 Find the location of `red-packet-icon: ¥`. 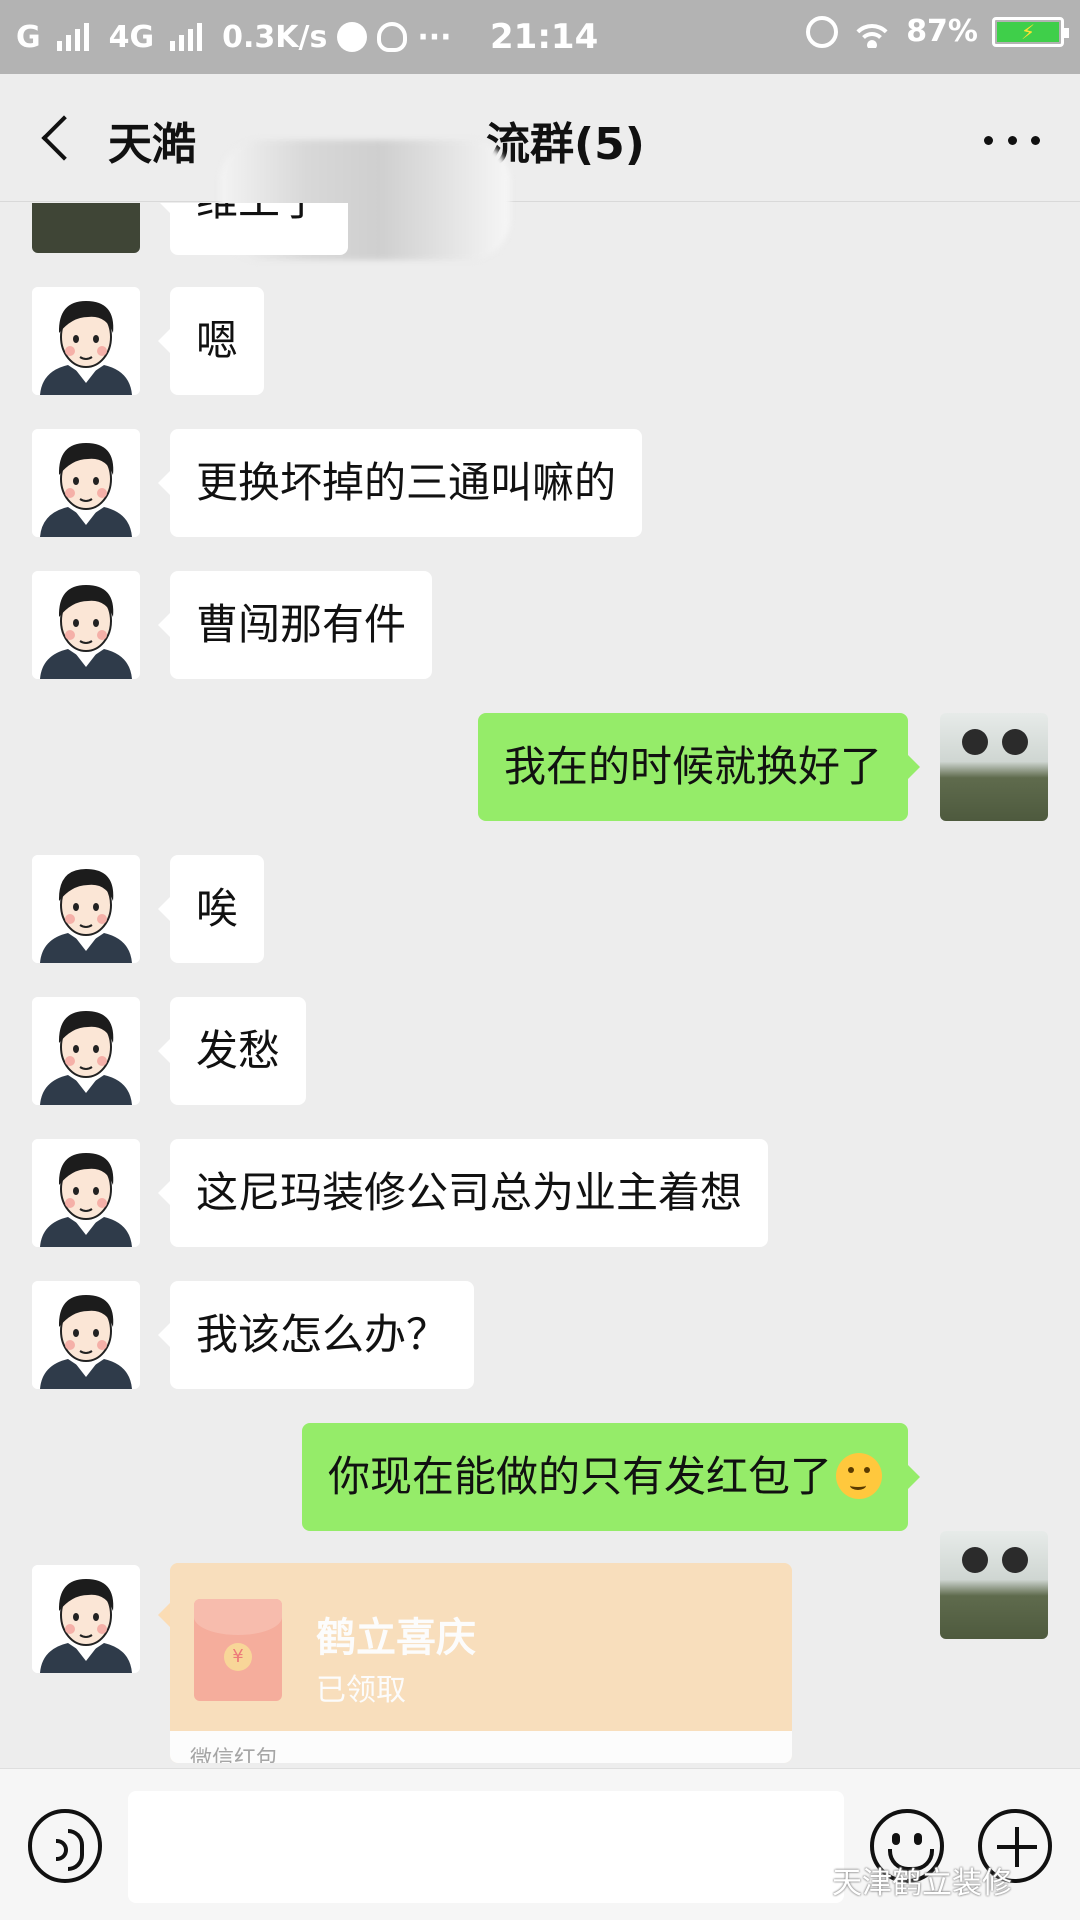

red-packet-icon: ¥ is located at coordinates (238, 1650).